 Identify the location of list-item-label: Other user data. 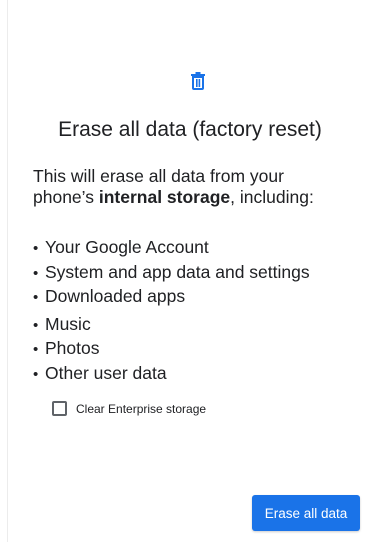
(106, 372).